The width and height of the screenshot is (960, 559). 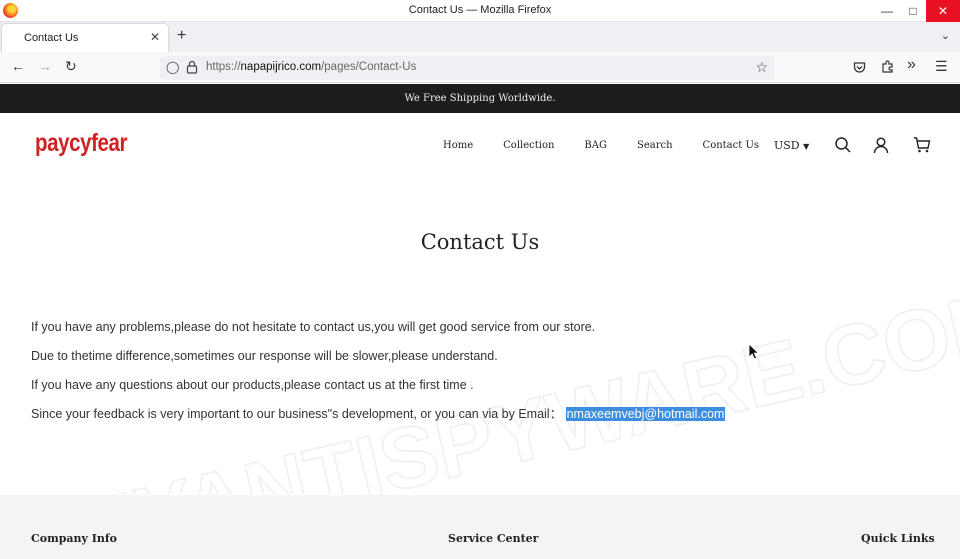 What do you see at coordinates (369, 67) in the screenshot?
I see `url-path: /pages/Contact-Us` at bounding box center [369, 67].